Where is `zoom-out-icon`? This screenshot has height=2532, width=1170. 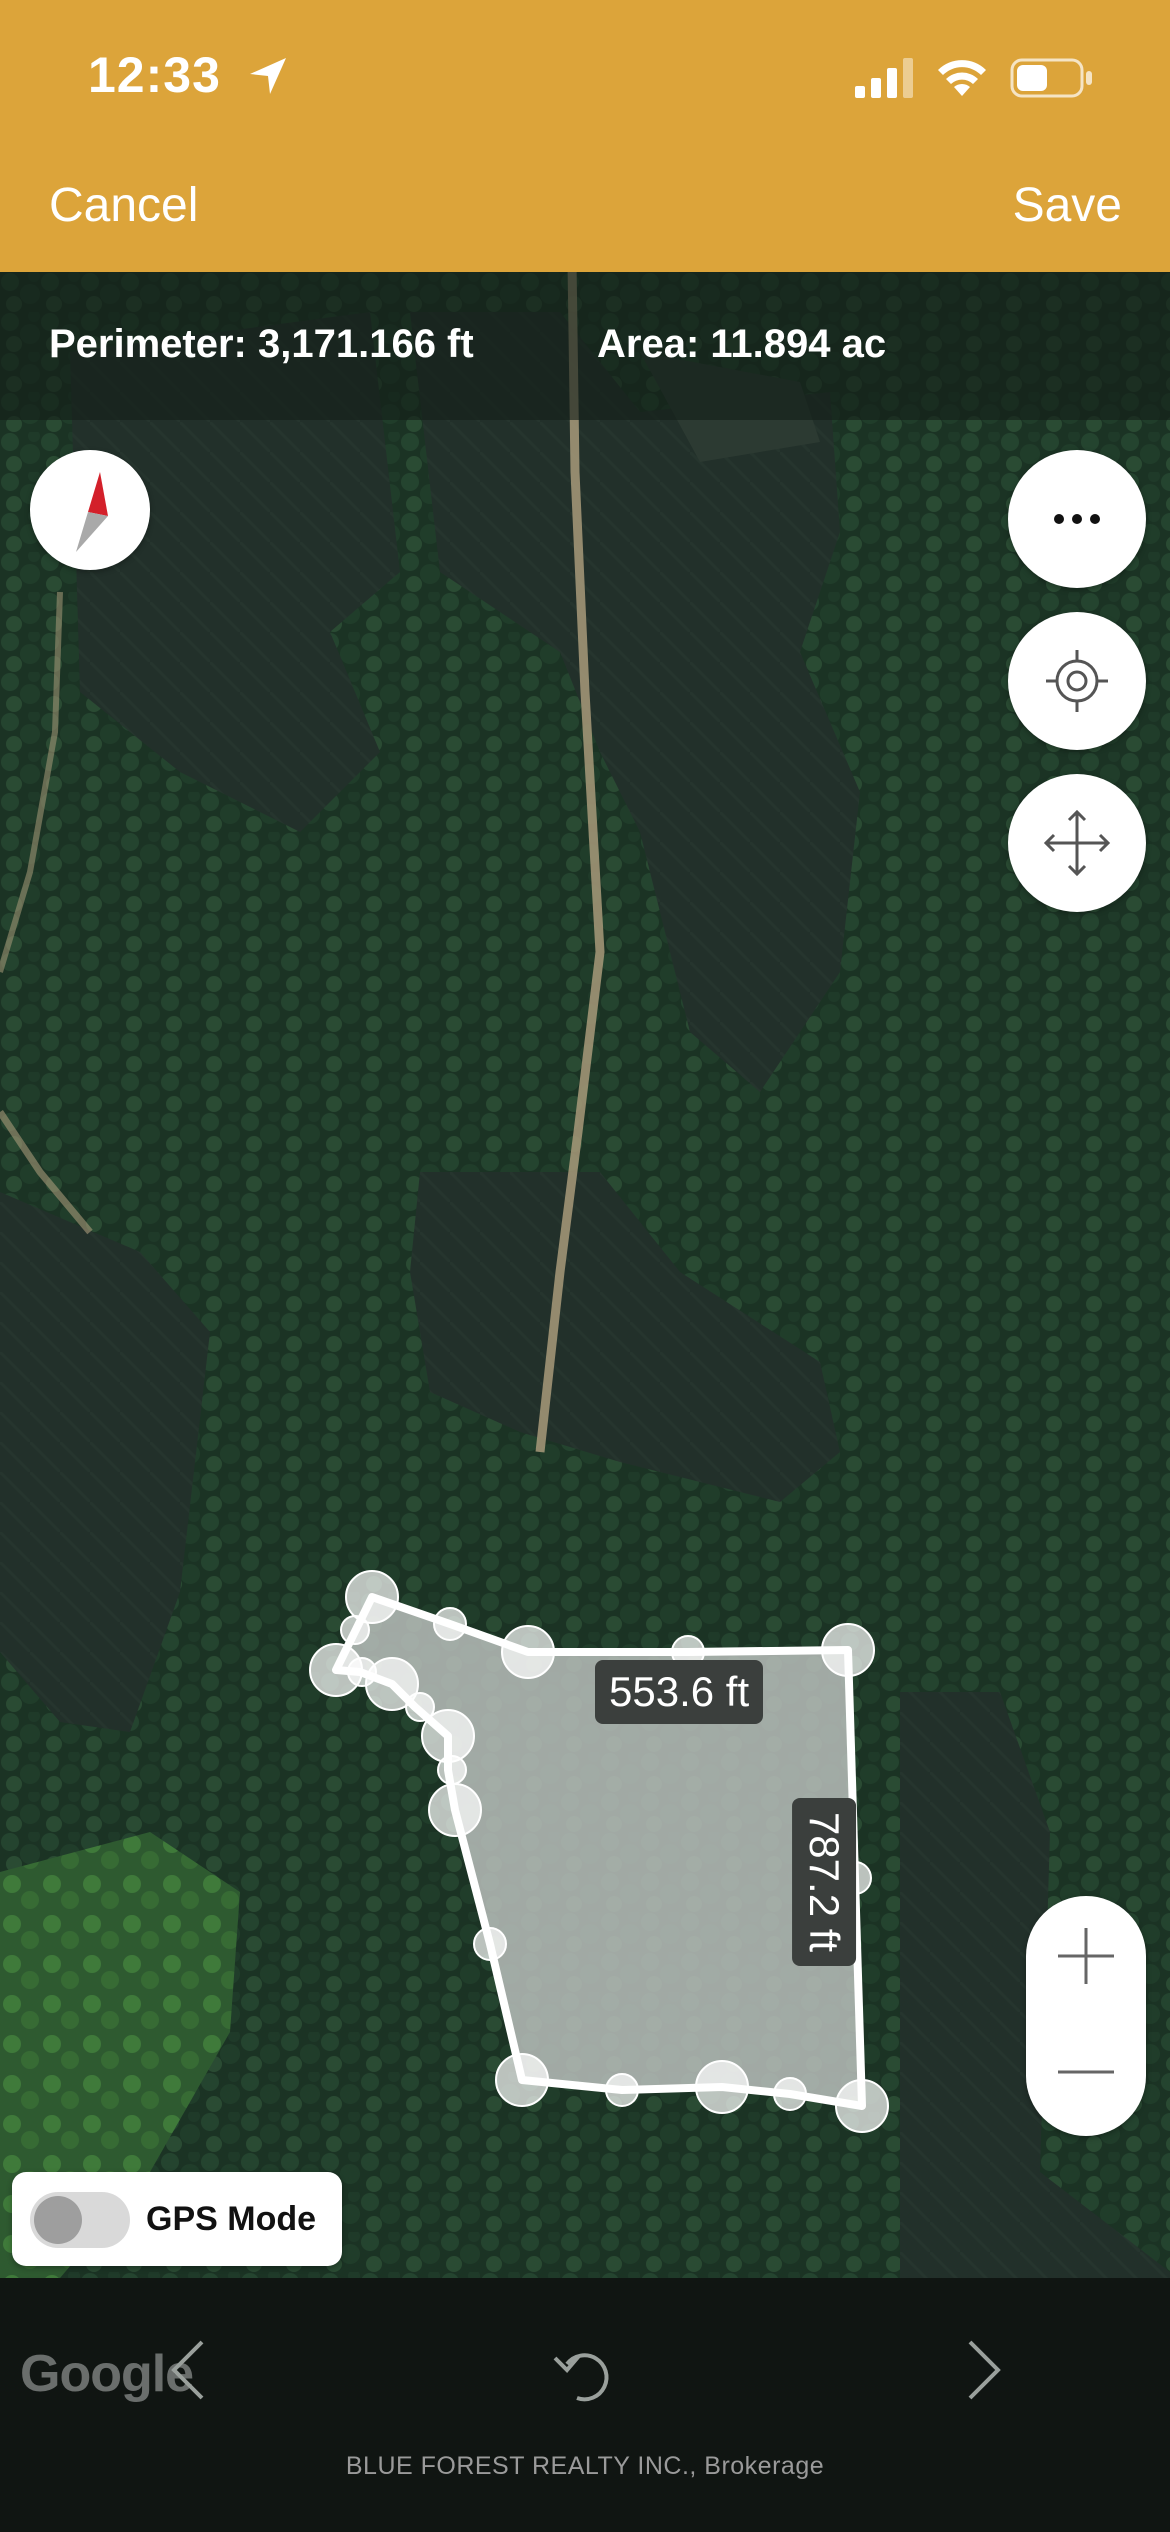 zoom-out-icon is located at coordinates (1086, 2076).